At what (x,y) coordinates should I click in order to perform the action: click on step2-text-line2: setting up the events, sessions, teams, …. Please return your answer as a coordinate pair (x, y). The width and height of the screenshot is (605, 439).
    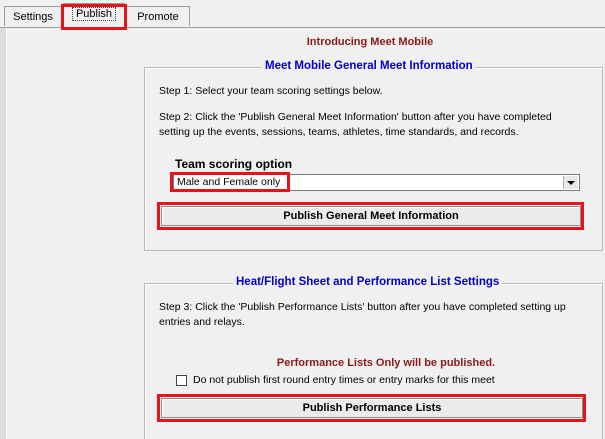
    Looking at the image, I should click on (339, 132).